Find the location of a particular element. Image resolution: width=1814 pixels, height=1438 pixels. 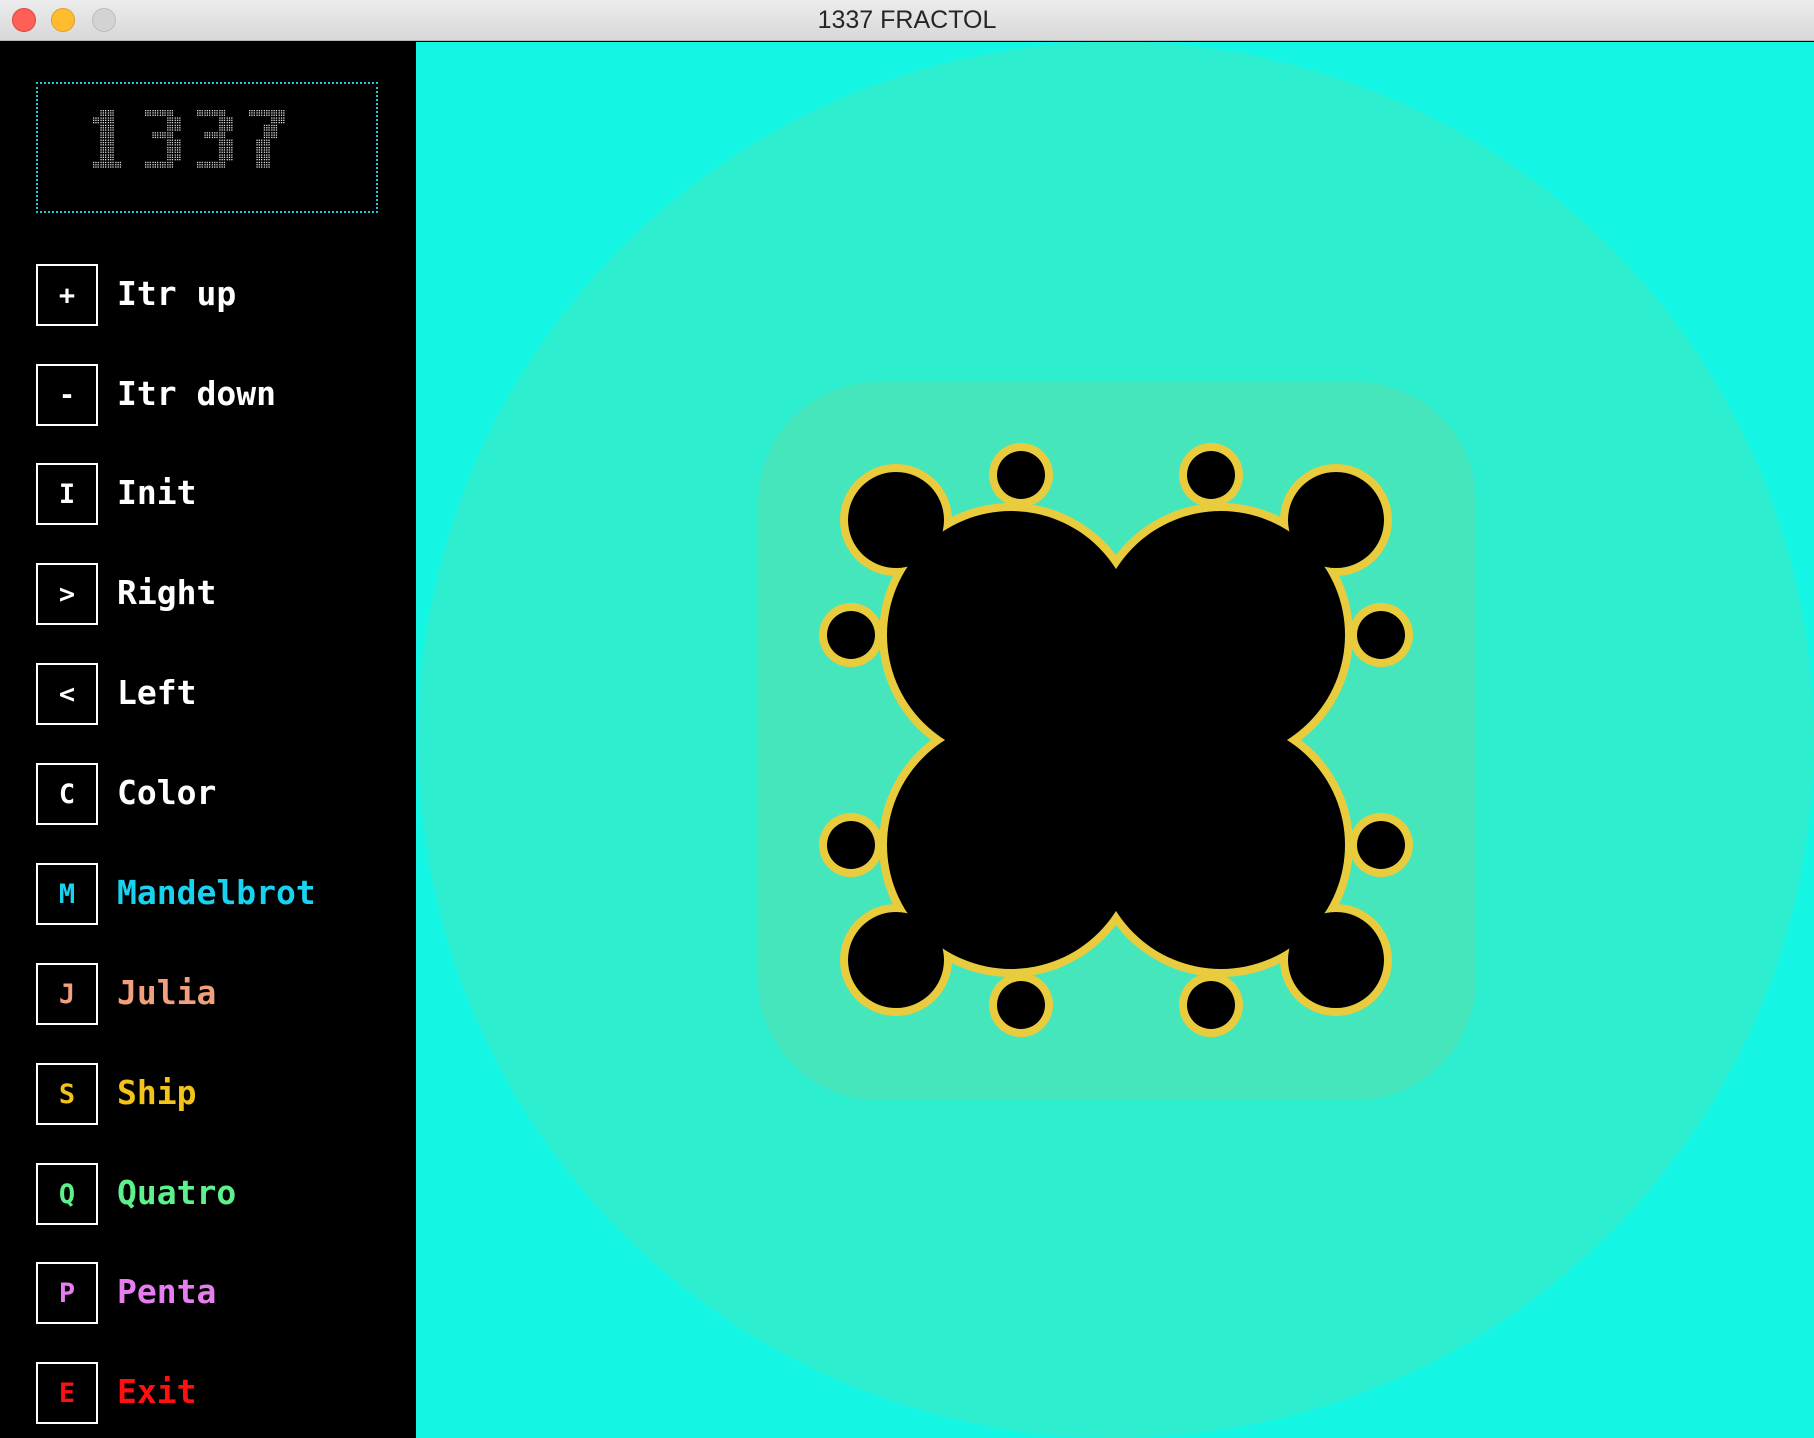

menu-item-quatro: Q Quatro is located at coordinates (206, 1194).